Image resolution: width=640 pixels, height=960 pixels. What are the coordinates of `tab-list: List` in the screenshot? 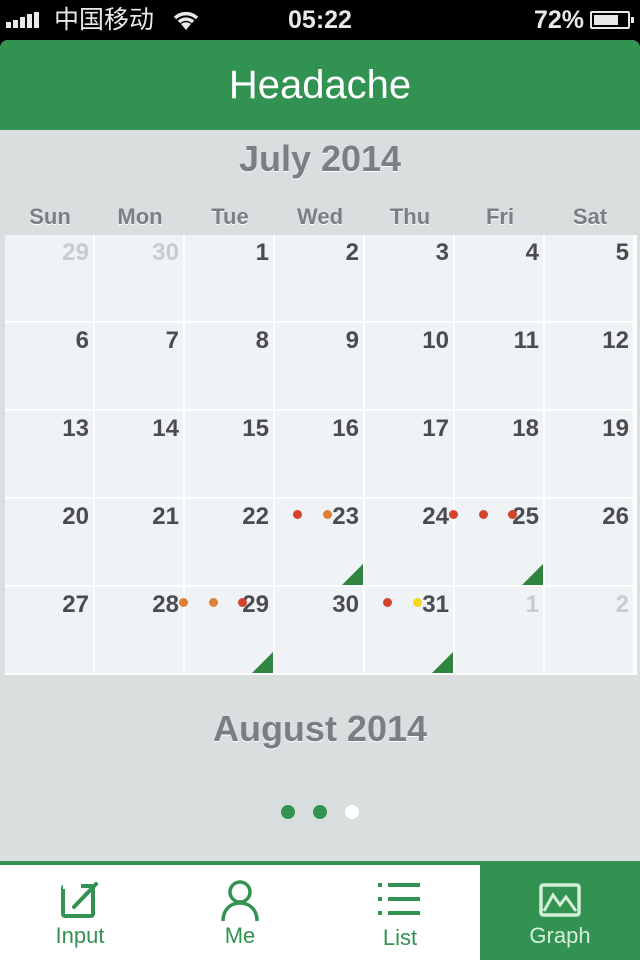 It's located at (400, 912).